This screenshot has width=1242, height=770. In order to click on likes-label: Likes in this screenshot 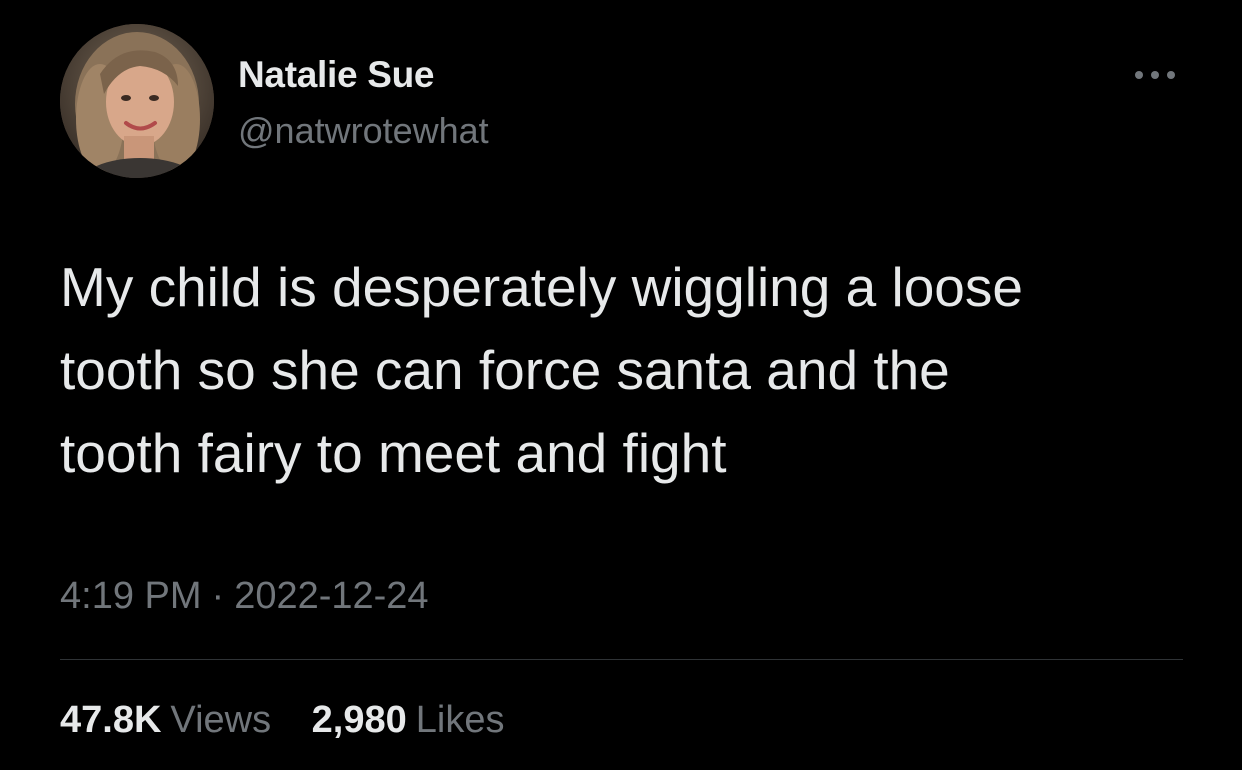, I will do `click(460, 720)`.